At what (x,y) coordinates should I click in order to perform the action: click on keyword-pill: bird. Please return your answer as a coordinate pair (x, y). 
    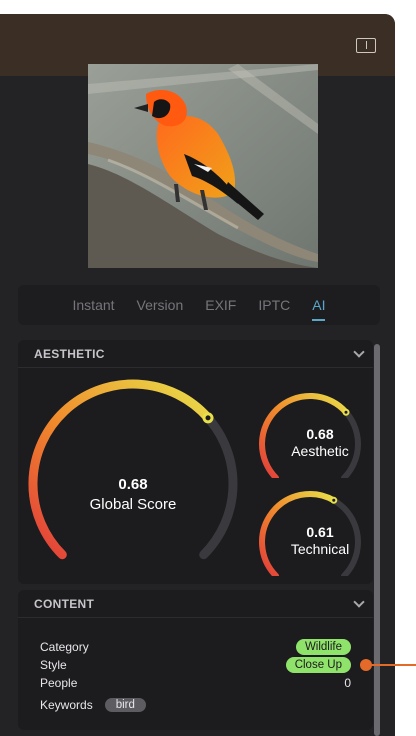
    Looking at the image, I should click on (125, 705).